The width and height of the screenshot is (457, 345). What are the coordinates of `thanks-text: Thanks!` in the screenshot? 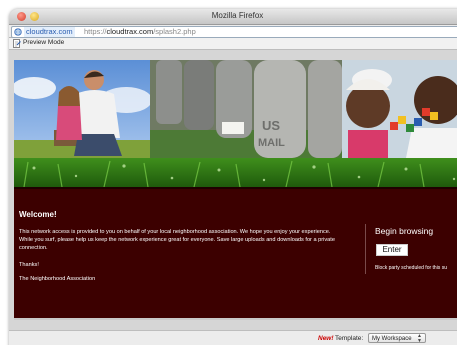 It's located at (29, 265).